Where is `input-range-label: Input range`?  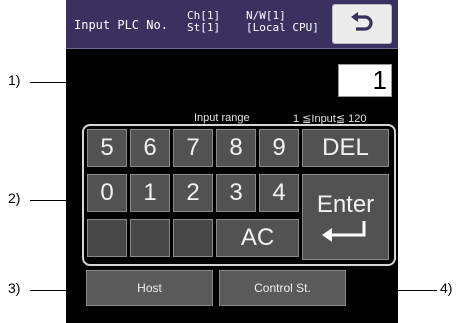
input-range-label: Input range is located at coordinates (222, 118).